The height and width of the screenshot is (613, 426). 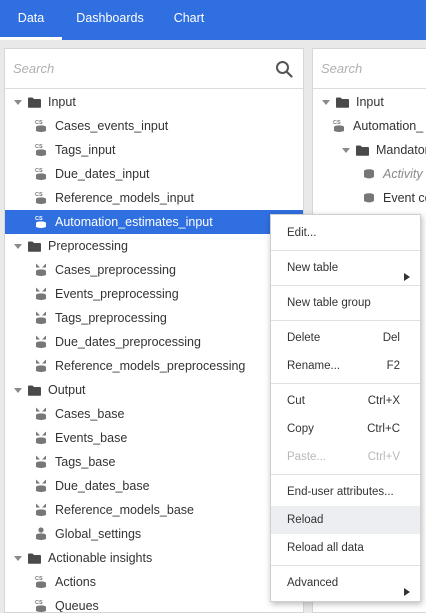 I want to click on menu-item-label: Cut, so click(x=296, y=401).